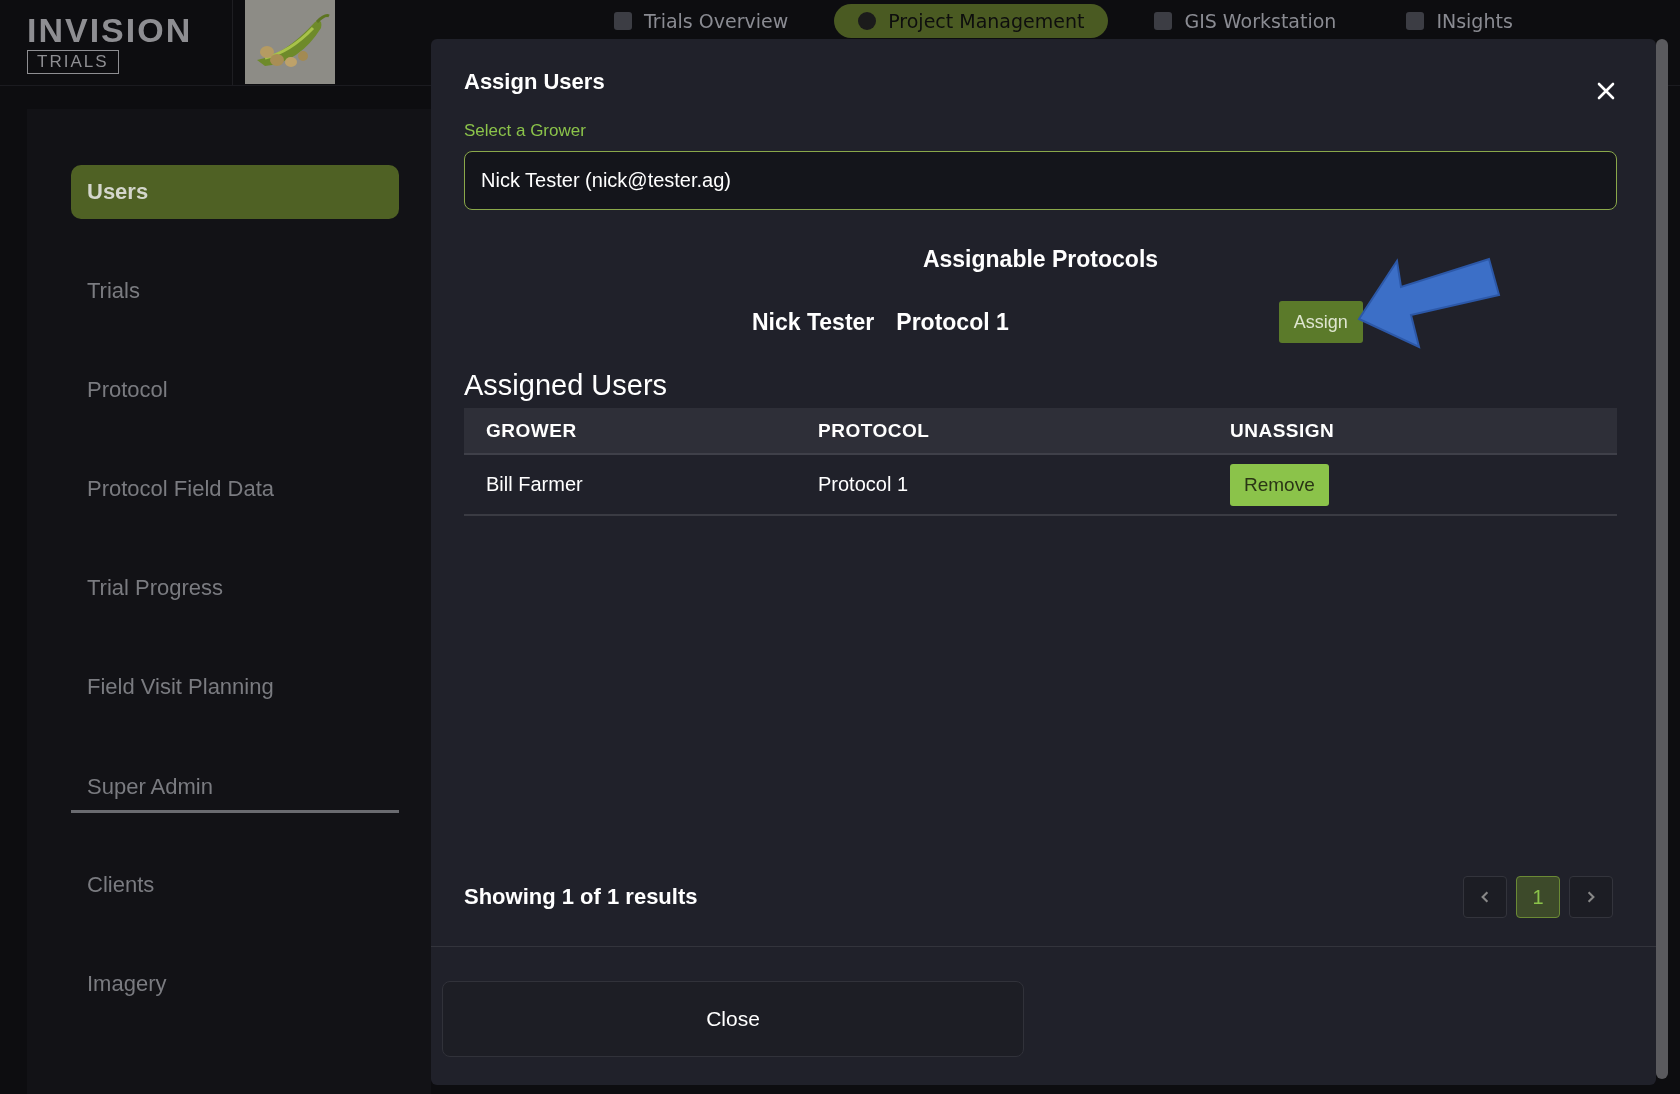 The width and height of the screenshot is (1680, 1094). What do you see at coordinates (1485, 897) in the screenshot?
I see `previous-page-button` at bounding box center [1485, 897].